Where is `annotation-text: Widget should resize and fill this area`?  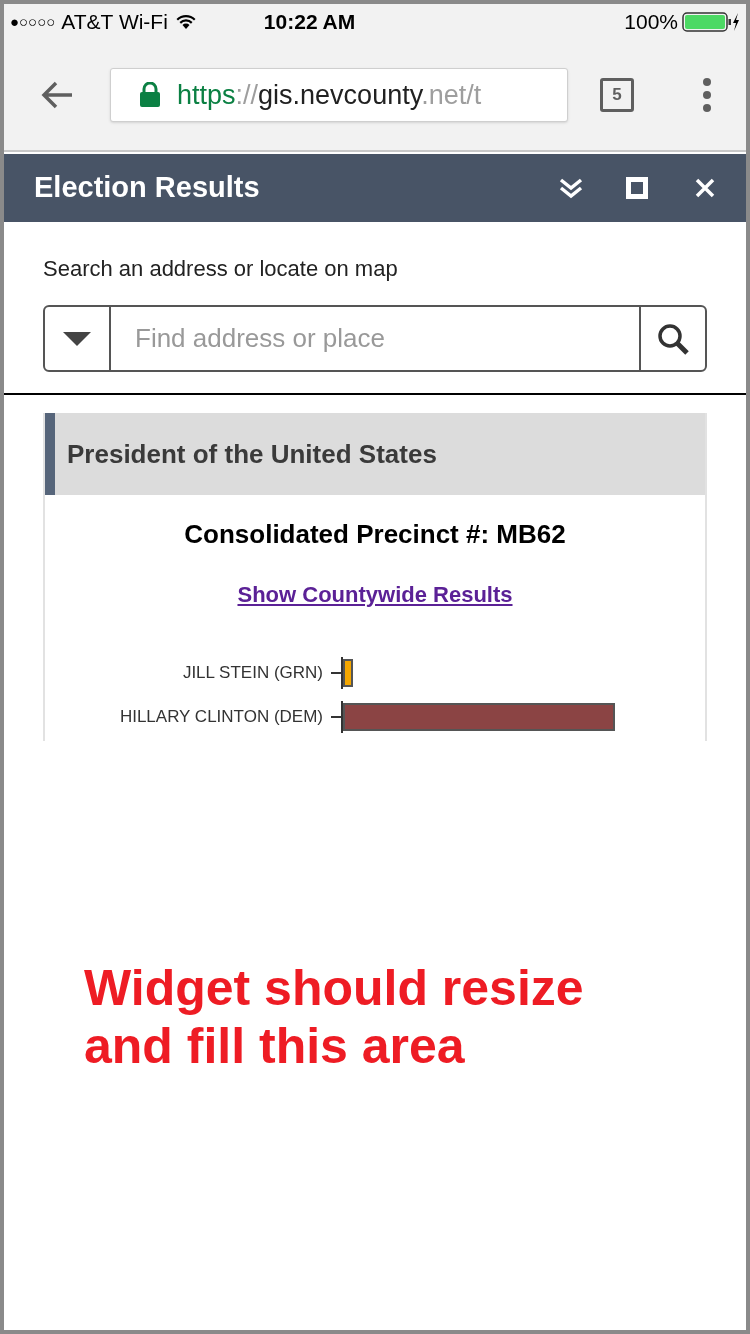 annotation-text: Widget should resize and fill this area is located at coordinates (334, 1017).